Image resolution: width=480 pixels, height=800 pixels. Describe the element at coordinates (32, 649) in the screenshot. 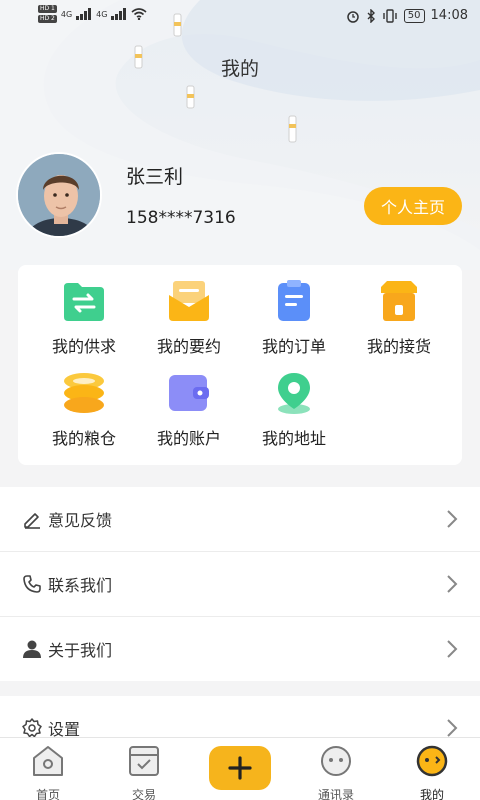

I see `user-icon` at that location.